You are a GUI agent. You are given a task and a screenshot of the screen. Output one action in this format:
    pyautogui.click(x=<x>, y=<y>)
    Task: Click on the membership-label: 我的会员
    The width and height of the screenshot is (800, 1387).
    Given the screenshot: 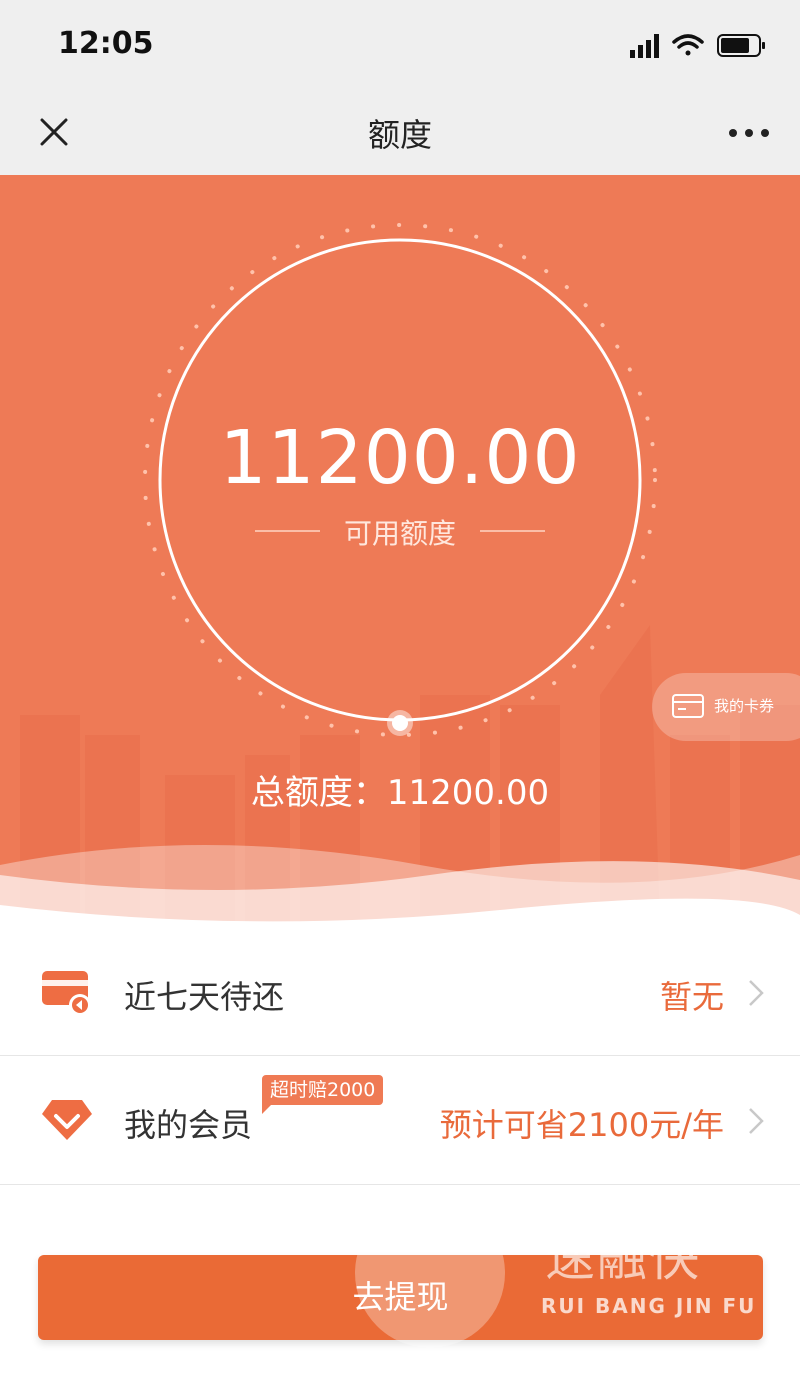 What is the action you would take?
    pyautogui.click(x=188, y=1125)
    